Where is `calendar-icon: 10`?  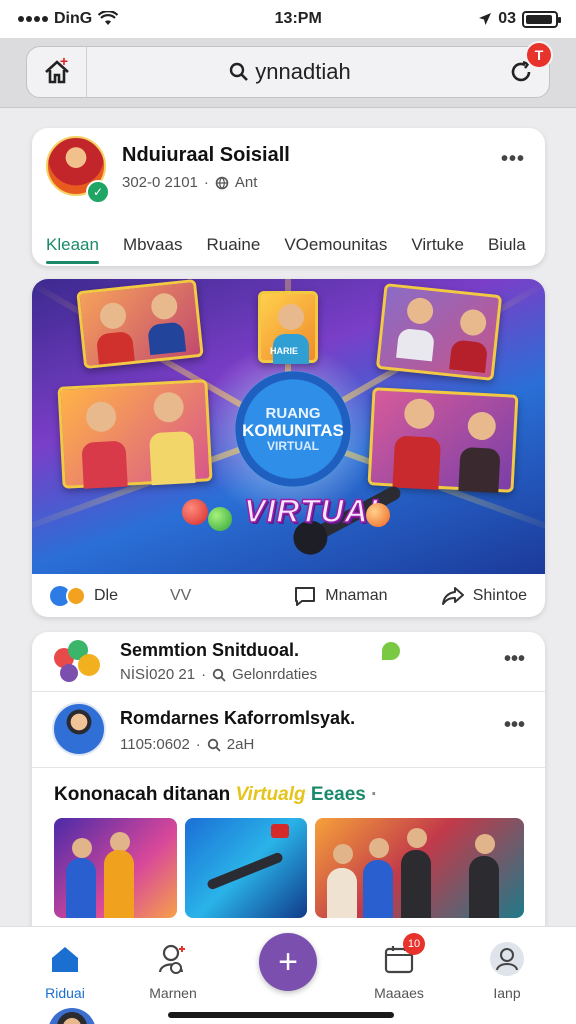 calendar-icon: 10 is located at coordinates (402, 956).